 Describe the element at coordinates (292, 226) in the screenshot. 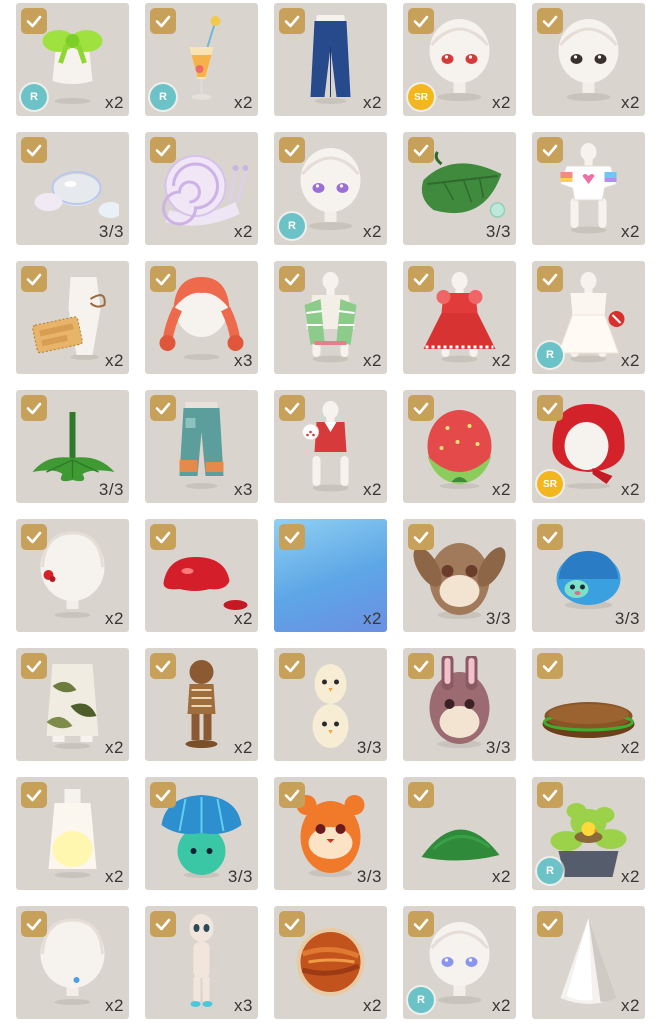

I see `rarity-badge: R` at that location.